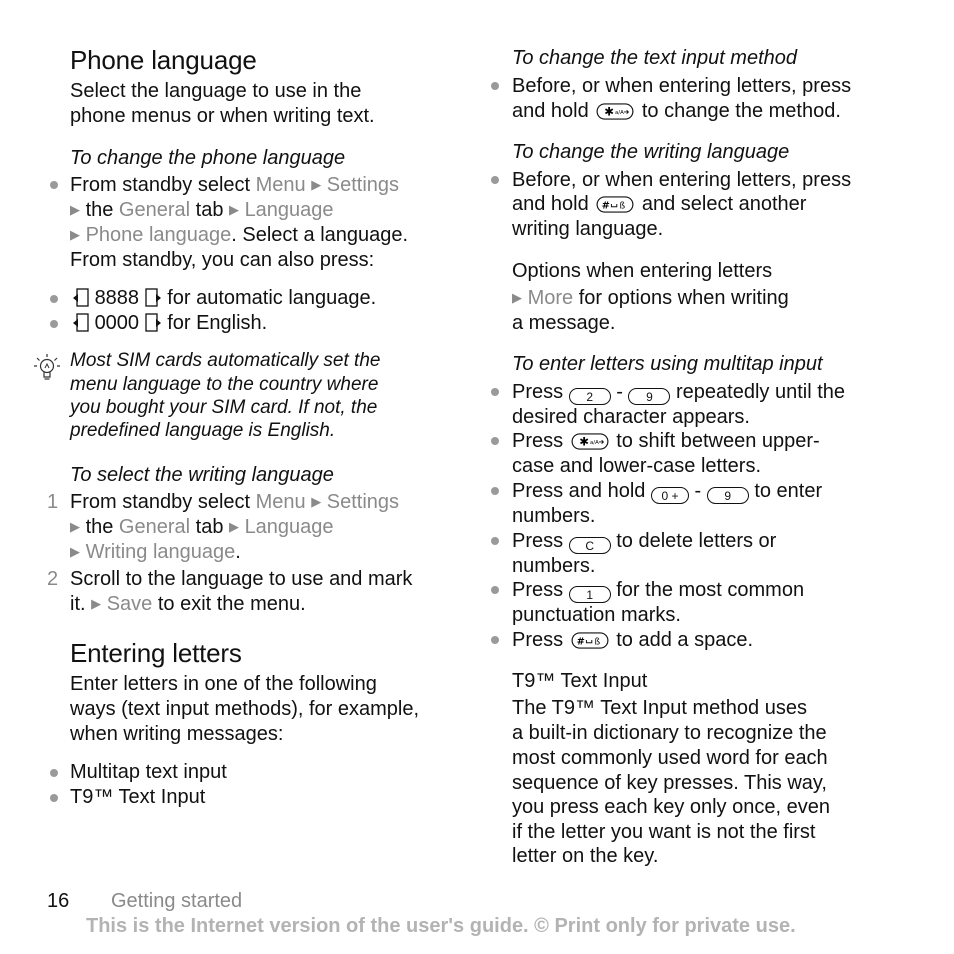 The height and width of the screenshot is (954, 954). I want to click on text: From standby select, so click(163, 185).